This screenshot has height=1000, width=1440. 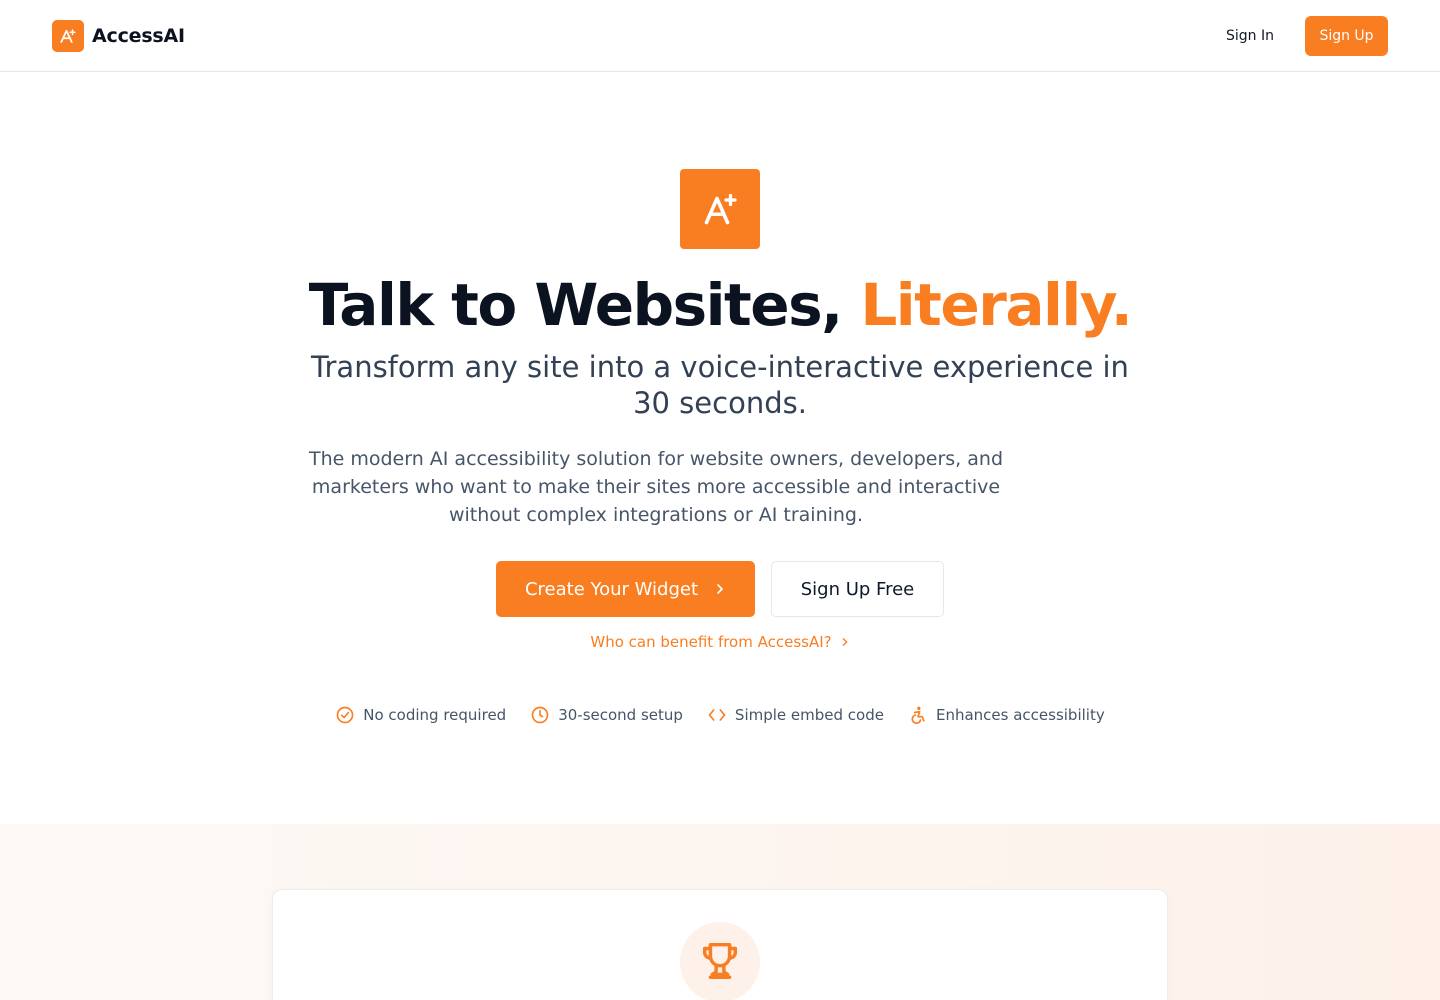 I want to click on feature-item: Simple embed code, so click(x=795, y=715).